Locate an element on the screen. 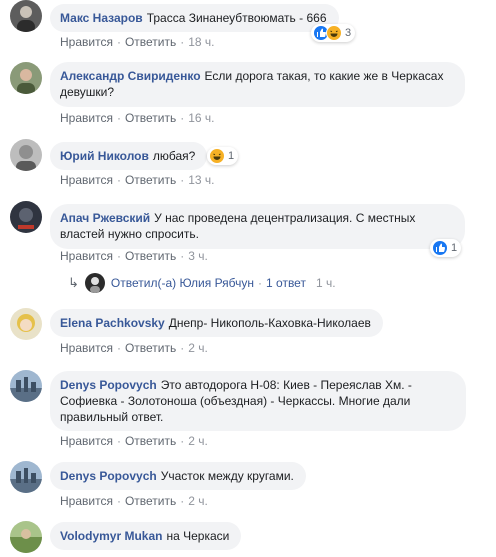 This screenshot has height=557, width=496. comment-actions: Нравится · Ответить · 18 ч. is located at coordinates (137, 42).